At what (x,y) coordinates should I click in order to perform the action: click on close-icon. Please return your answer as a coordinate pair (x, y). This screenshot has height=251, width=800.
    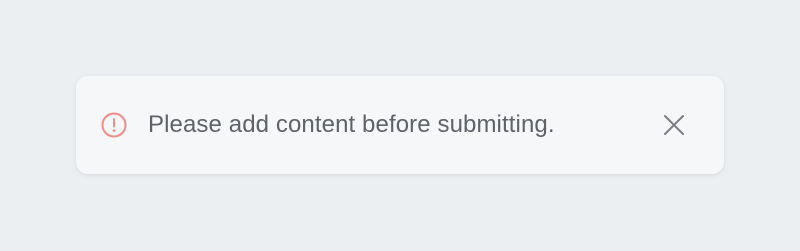
    Looking at the image, I should click on (674, 125).